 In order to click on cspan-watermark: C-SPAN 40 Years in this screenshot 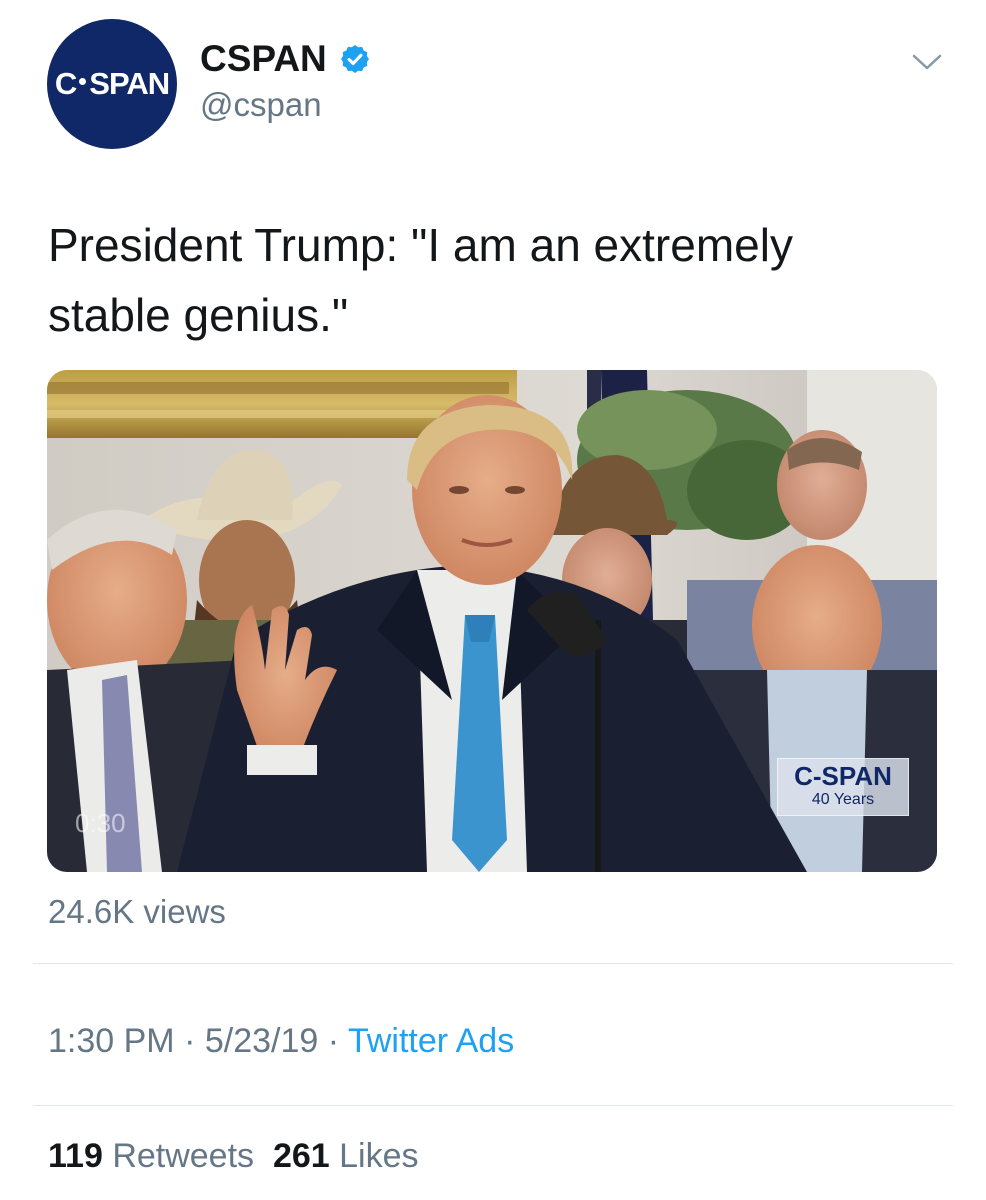, I will do `click(843, 787)`.